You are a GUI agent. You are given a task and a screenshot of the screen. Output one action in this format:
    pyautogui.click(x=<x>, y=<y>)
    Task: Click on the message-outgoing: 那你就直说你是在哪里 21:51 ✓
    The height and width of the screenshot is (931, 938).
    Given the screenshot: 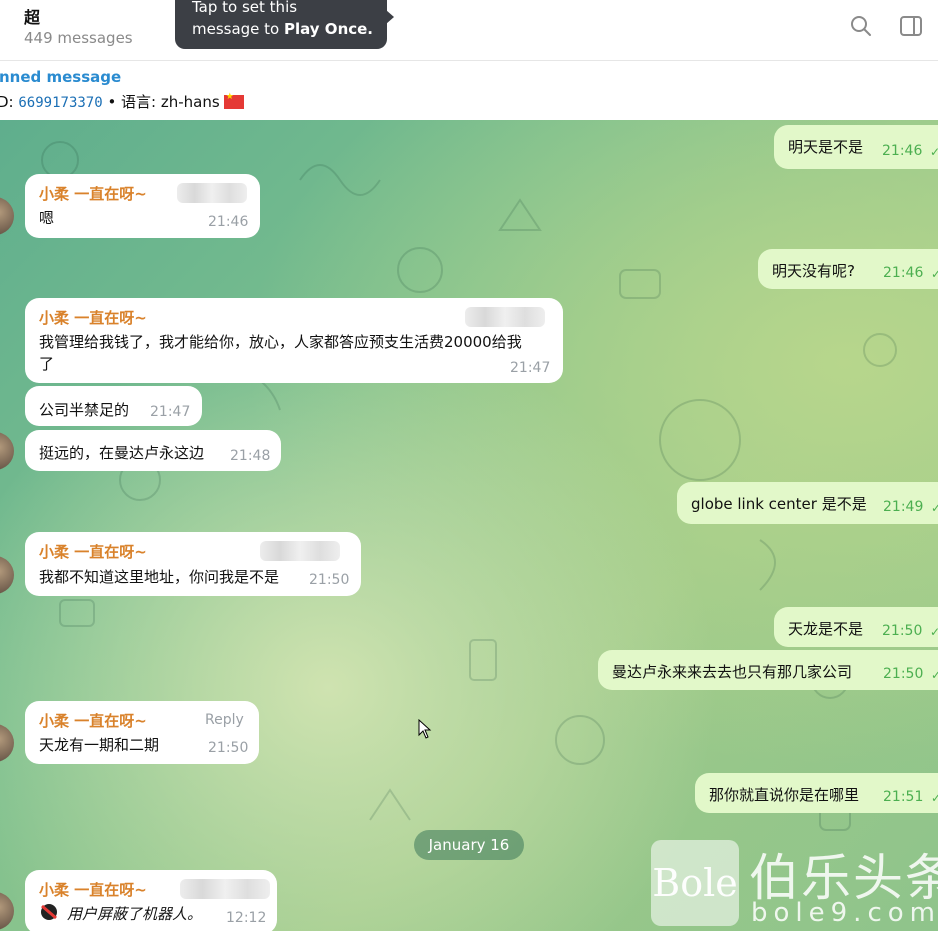 What is the action you would take?
    pyautogui.click(x=816, y=793)
    